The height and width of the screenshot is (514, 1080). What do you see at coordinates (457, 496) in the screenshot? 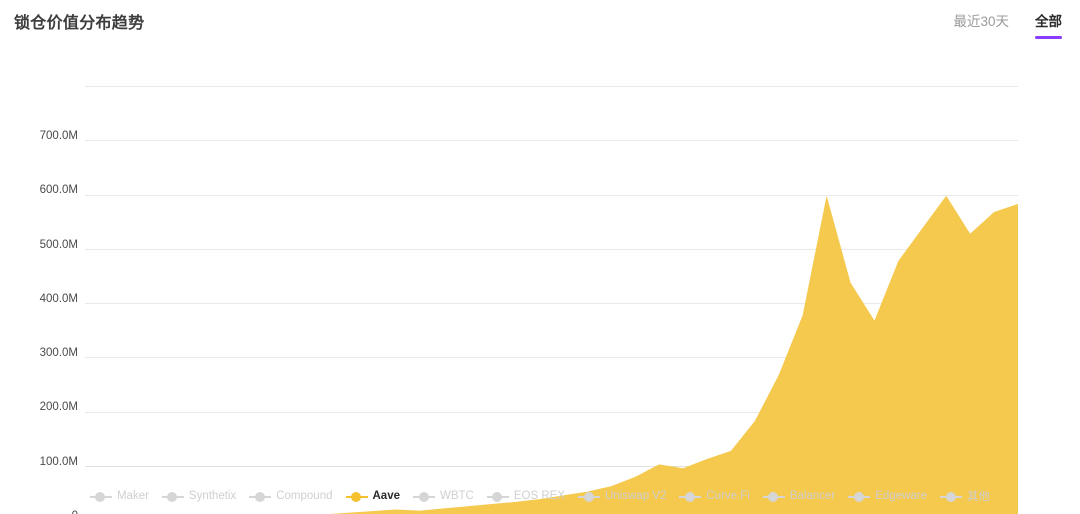
I see `legend-label: WBTC` at bounding box center [457, 496].